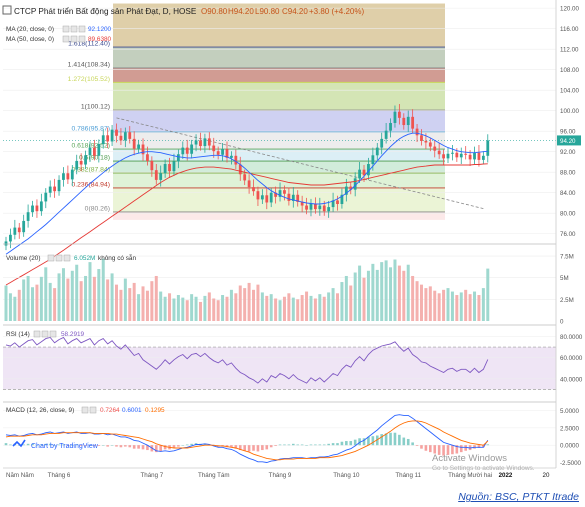  What do you see at coordinates (37, 334) in the screenshot?
I see `rsi-settings-icon` at bounding box center [37, 334].